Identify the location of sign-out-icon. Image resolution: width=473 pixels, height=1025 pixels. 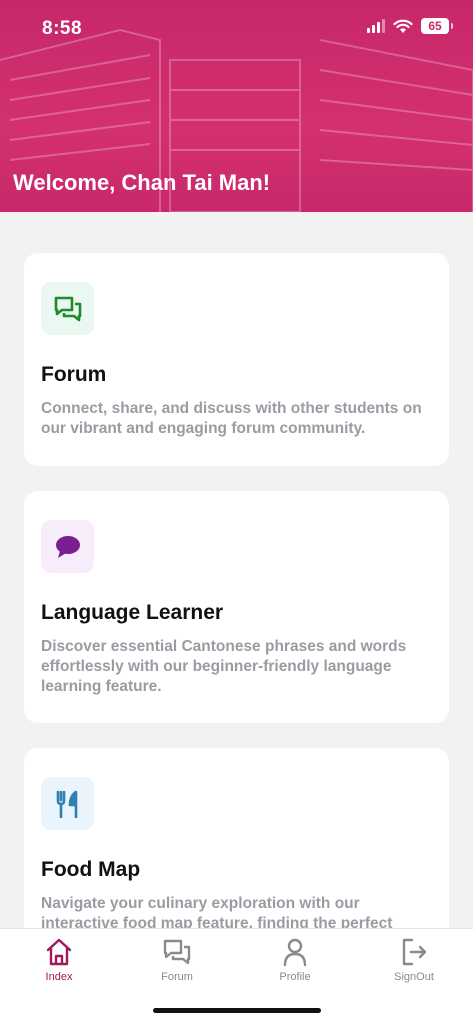
(414, 952).